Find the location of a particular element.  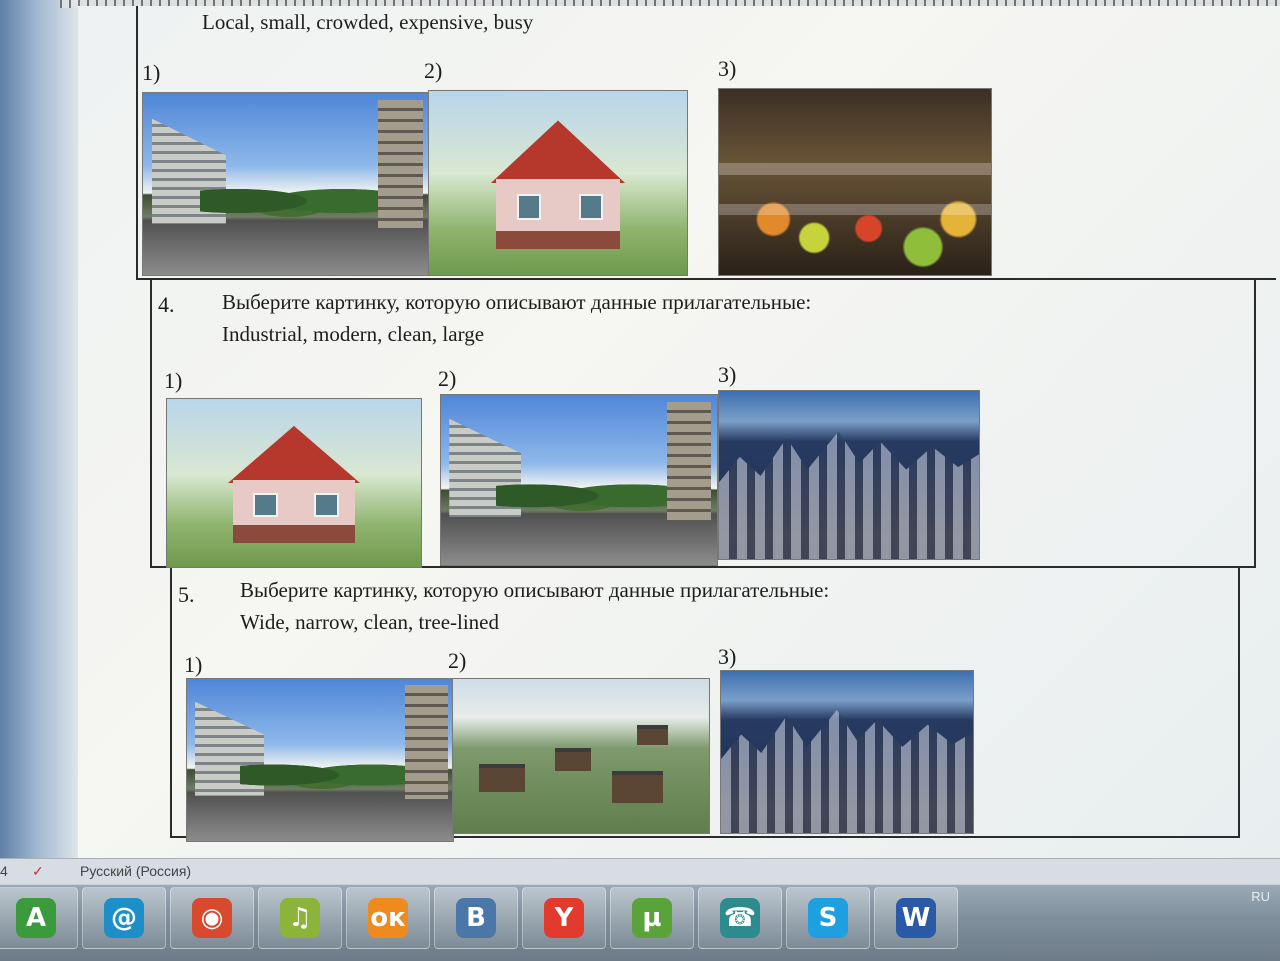

yandex-browser-icon: Y is located at coordinates (564, 918).